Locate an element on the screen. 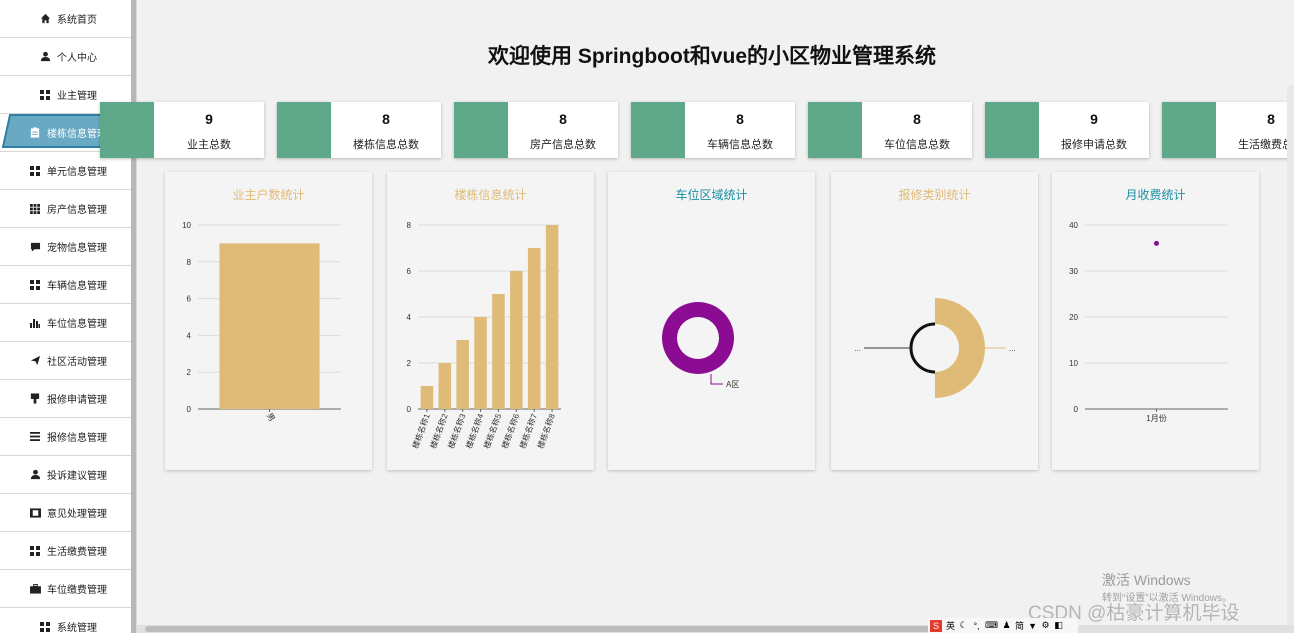 Image resolution: width=1294 pixels, height=633 pixels. chart-svg-0: 0 2 4 6 8 10 男 is located at coordinates (261, 322).